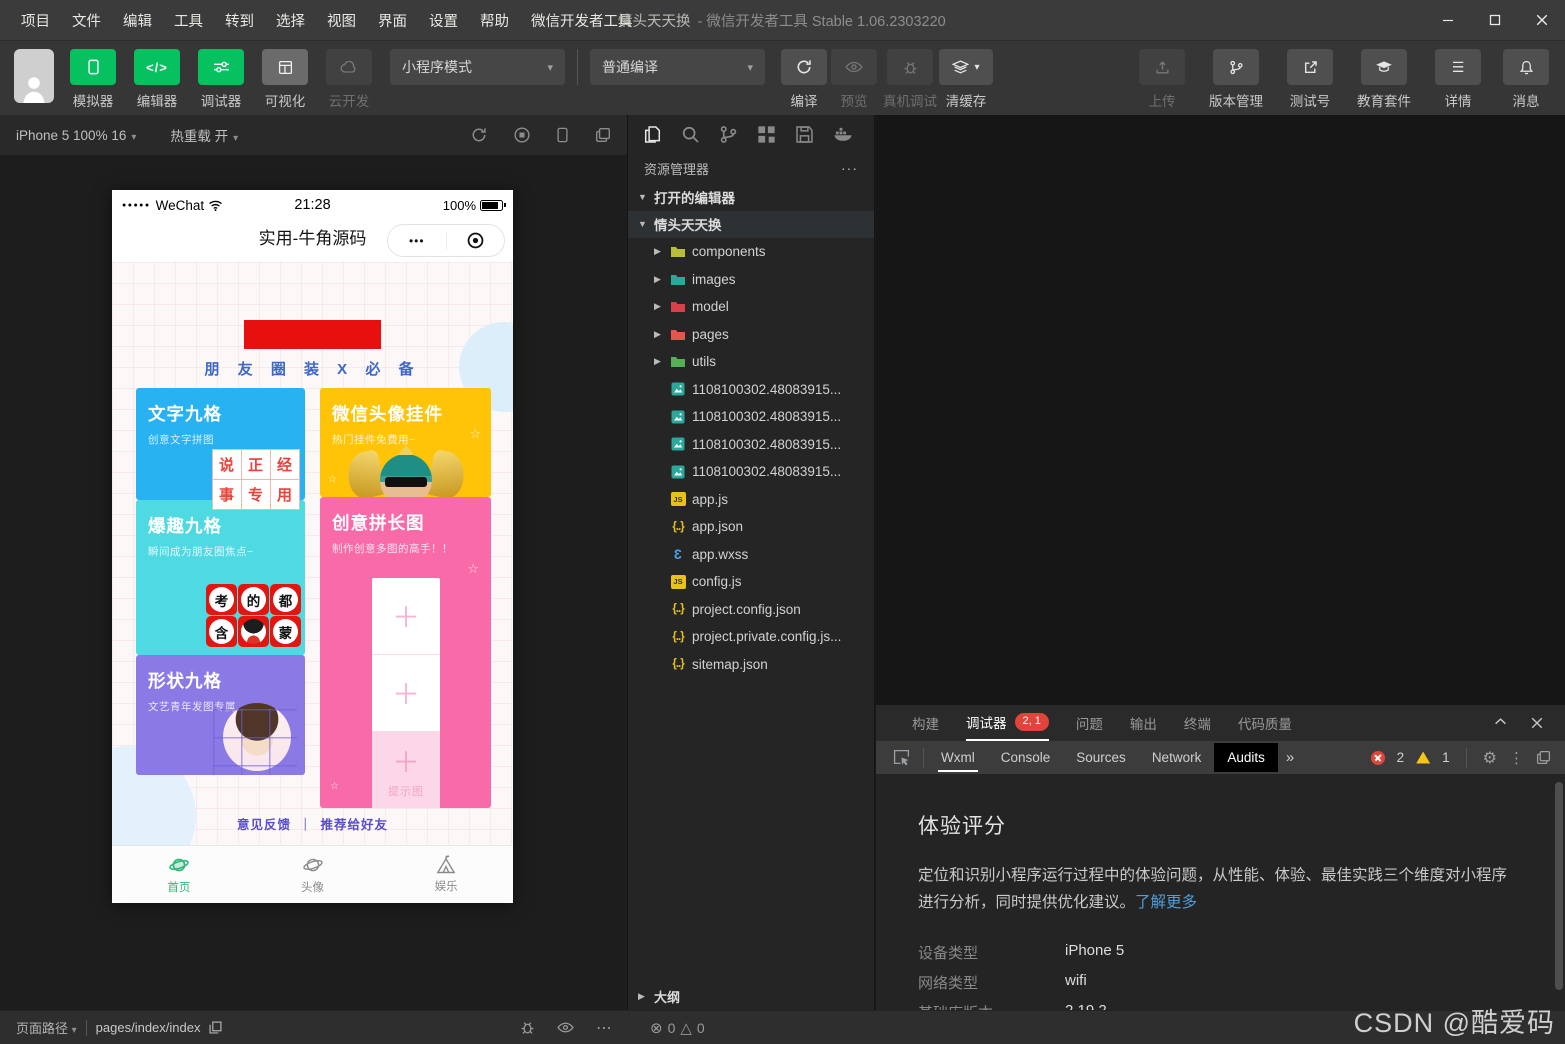 This screenshot has width=1565, height=1044. Describe the element at coordinates (446, 874) in the screenshot. I see `tab-entertainment: 娱乐` at that location.